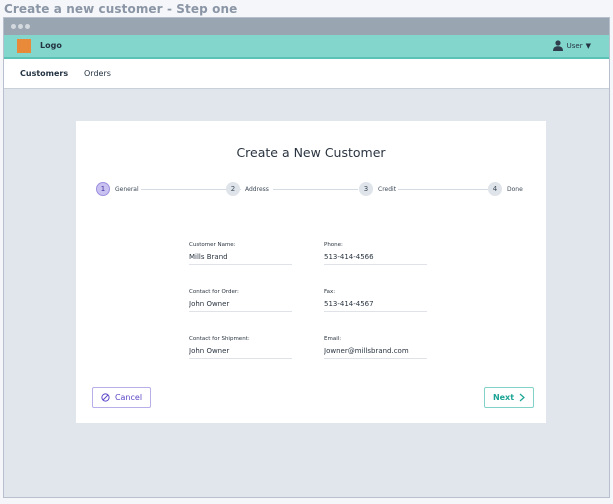  I want to click on next-label: Next, so click(503, 397).